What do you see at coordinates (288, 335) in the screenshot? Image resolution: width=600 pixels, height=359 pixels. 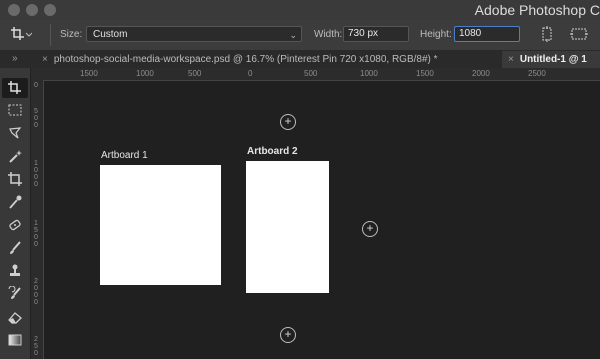 I see `add-artboard-bottom-button: +` at bounding box center [288, 335].